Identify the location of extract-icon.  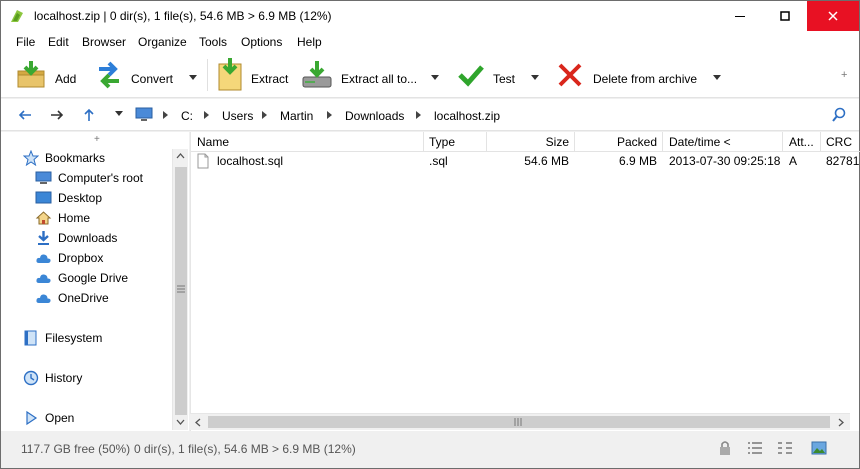
(230, 74).